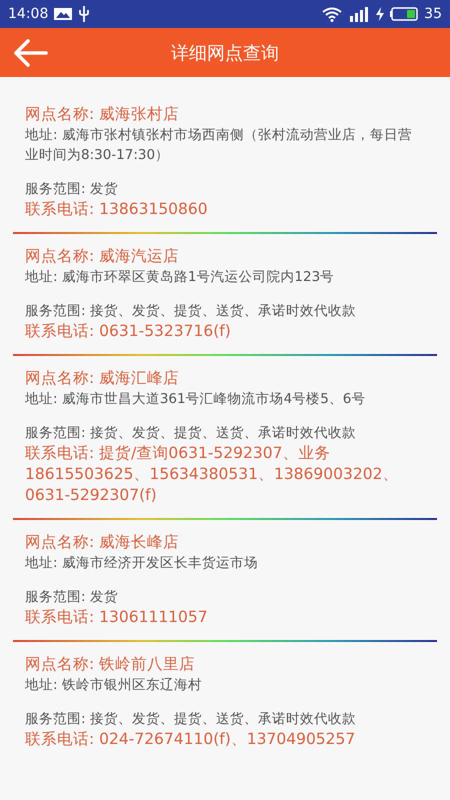 The height and width of the screenshot is (800, 450). Describe the element at coordinates (63, 14) in the screenshot. I see `image-icon` at that location.